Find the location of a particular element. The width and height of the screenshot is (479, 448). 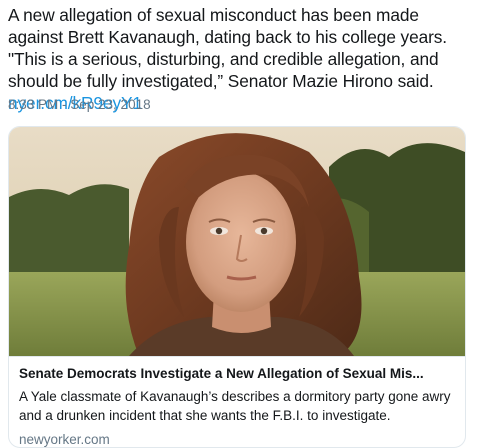

tweet-timestamp: 8:33 PM - Sep 23, 2018 is located at coordinates (79, 104).